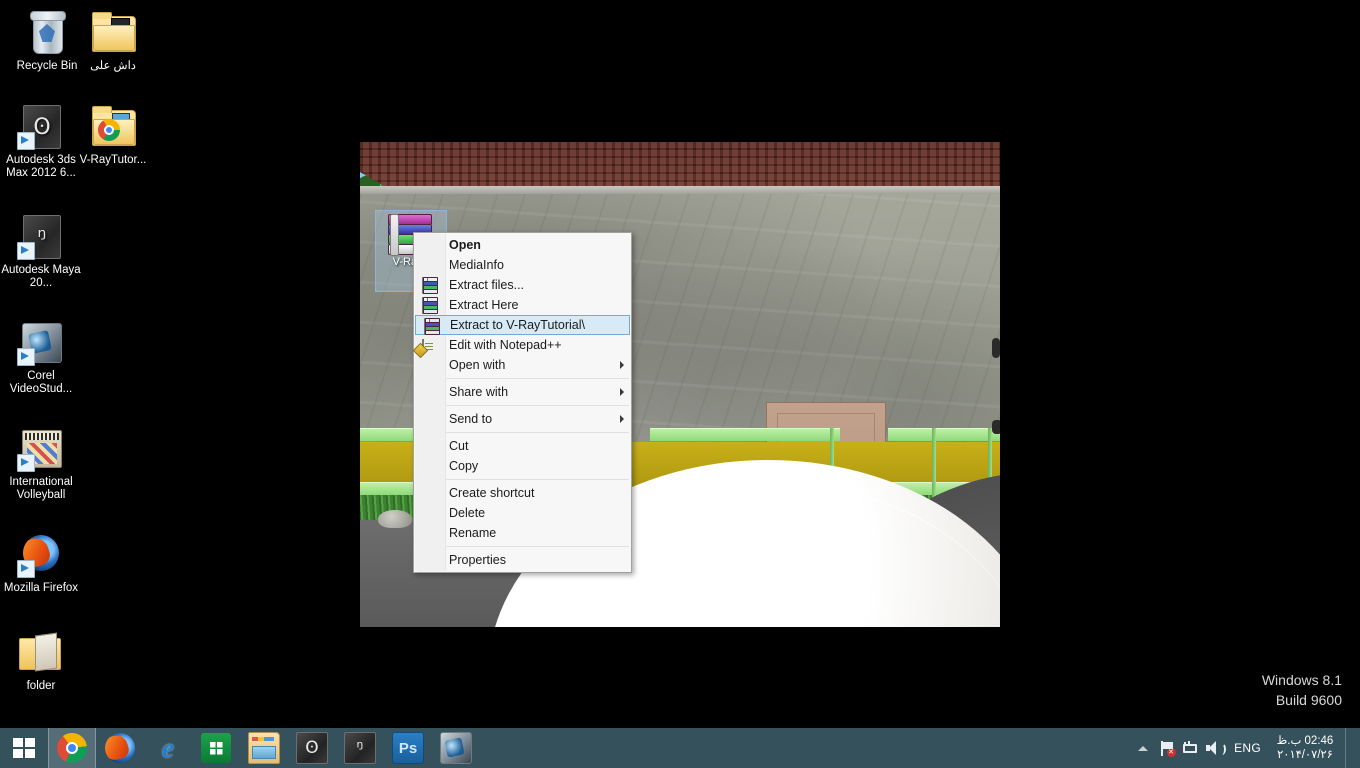 The width and height of the screenshot is (1360, 768). I want to click on language-indicator: ENG, so click(1247, 748).